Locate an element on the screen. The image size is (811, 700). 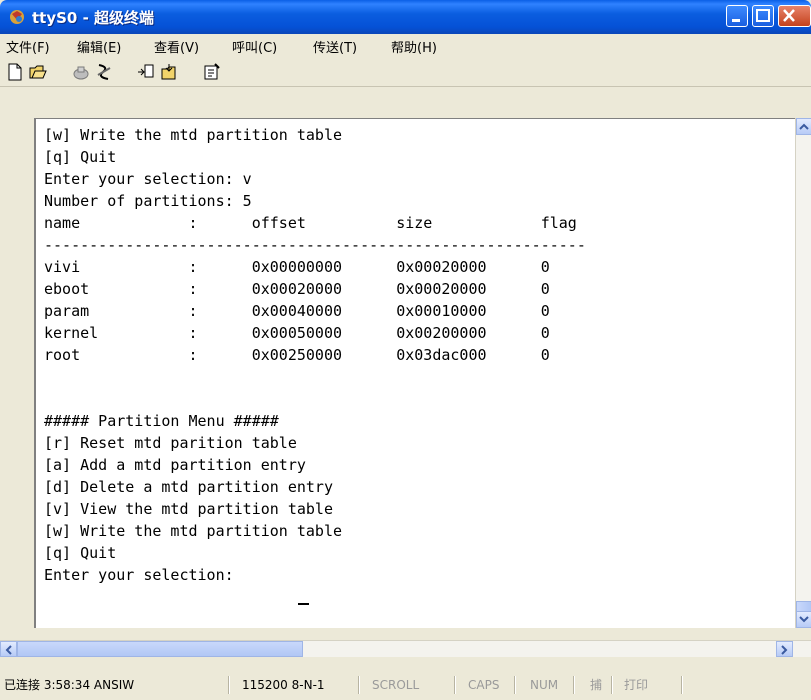
terminal-prompt: Enter your selection: is located at coordinates (143, 575).